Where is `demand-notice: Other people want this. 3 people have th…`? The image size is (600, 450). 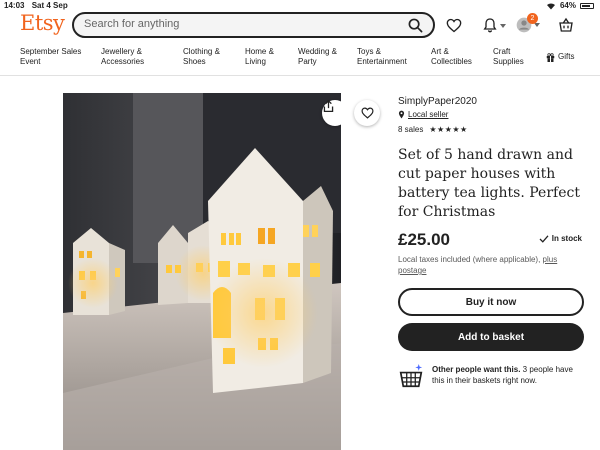
demand-notice: Other people want this. 3 people have th… is located at coordinates (491, 376).